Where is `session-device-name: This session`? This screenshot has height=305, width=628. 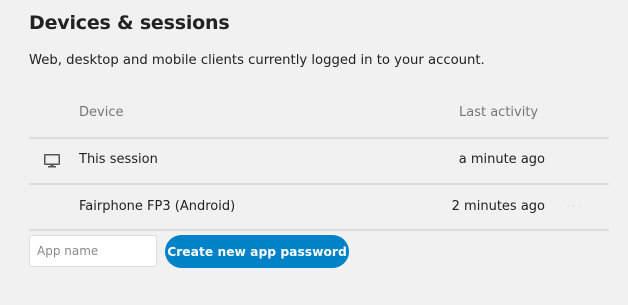
session-device-name: This session is located at coordinates (118, 159).